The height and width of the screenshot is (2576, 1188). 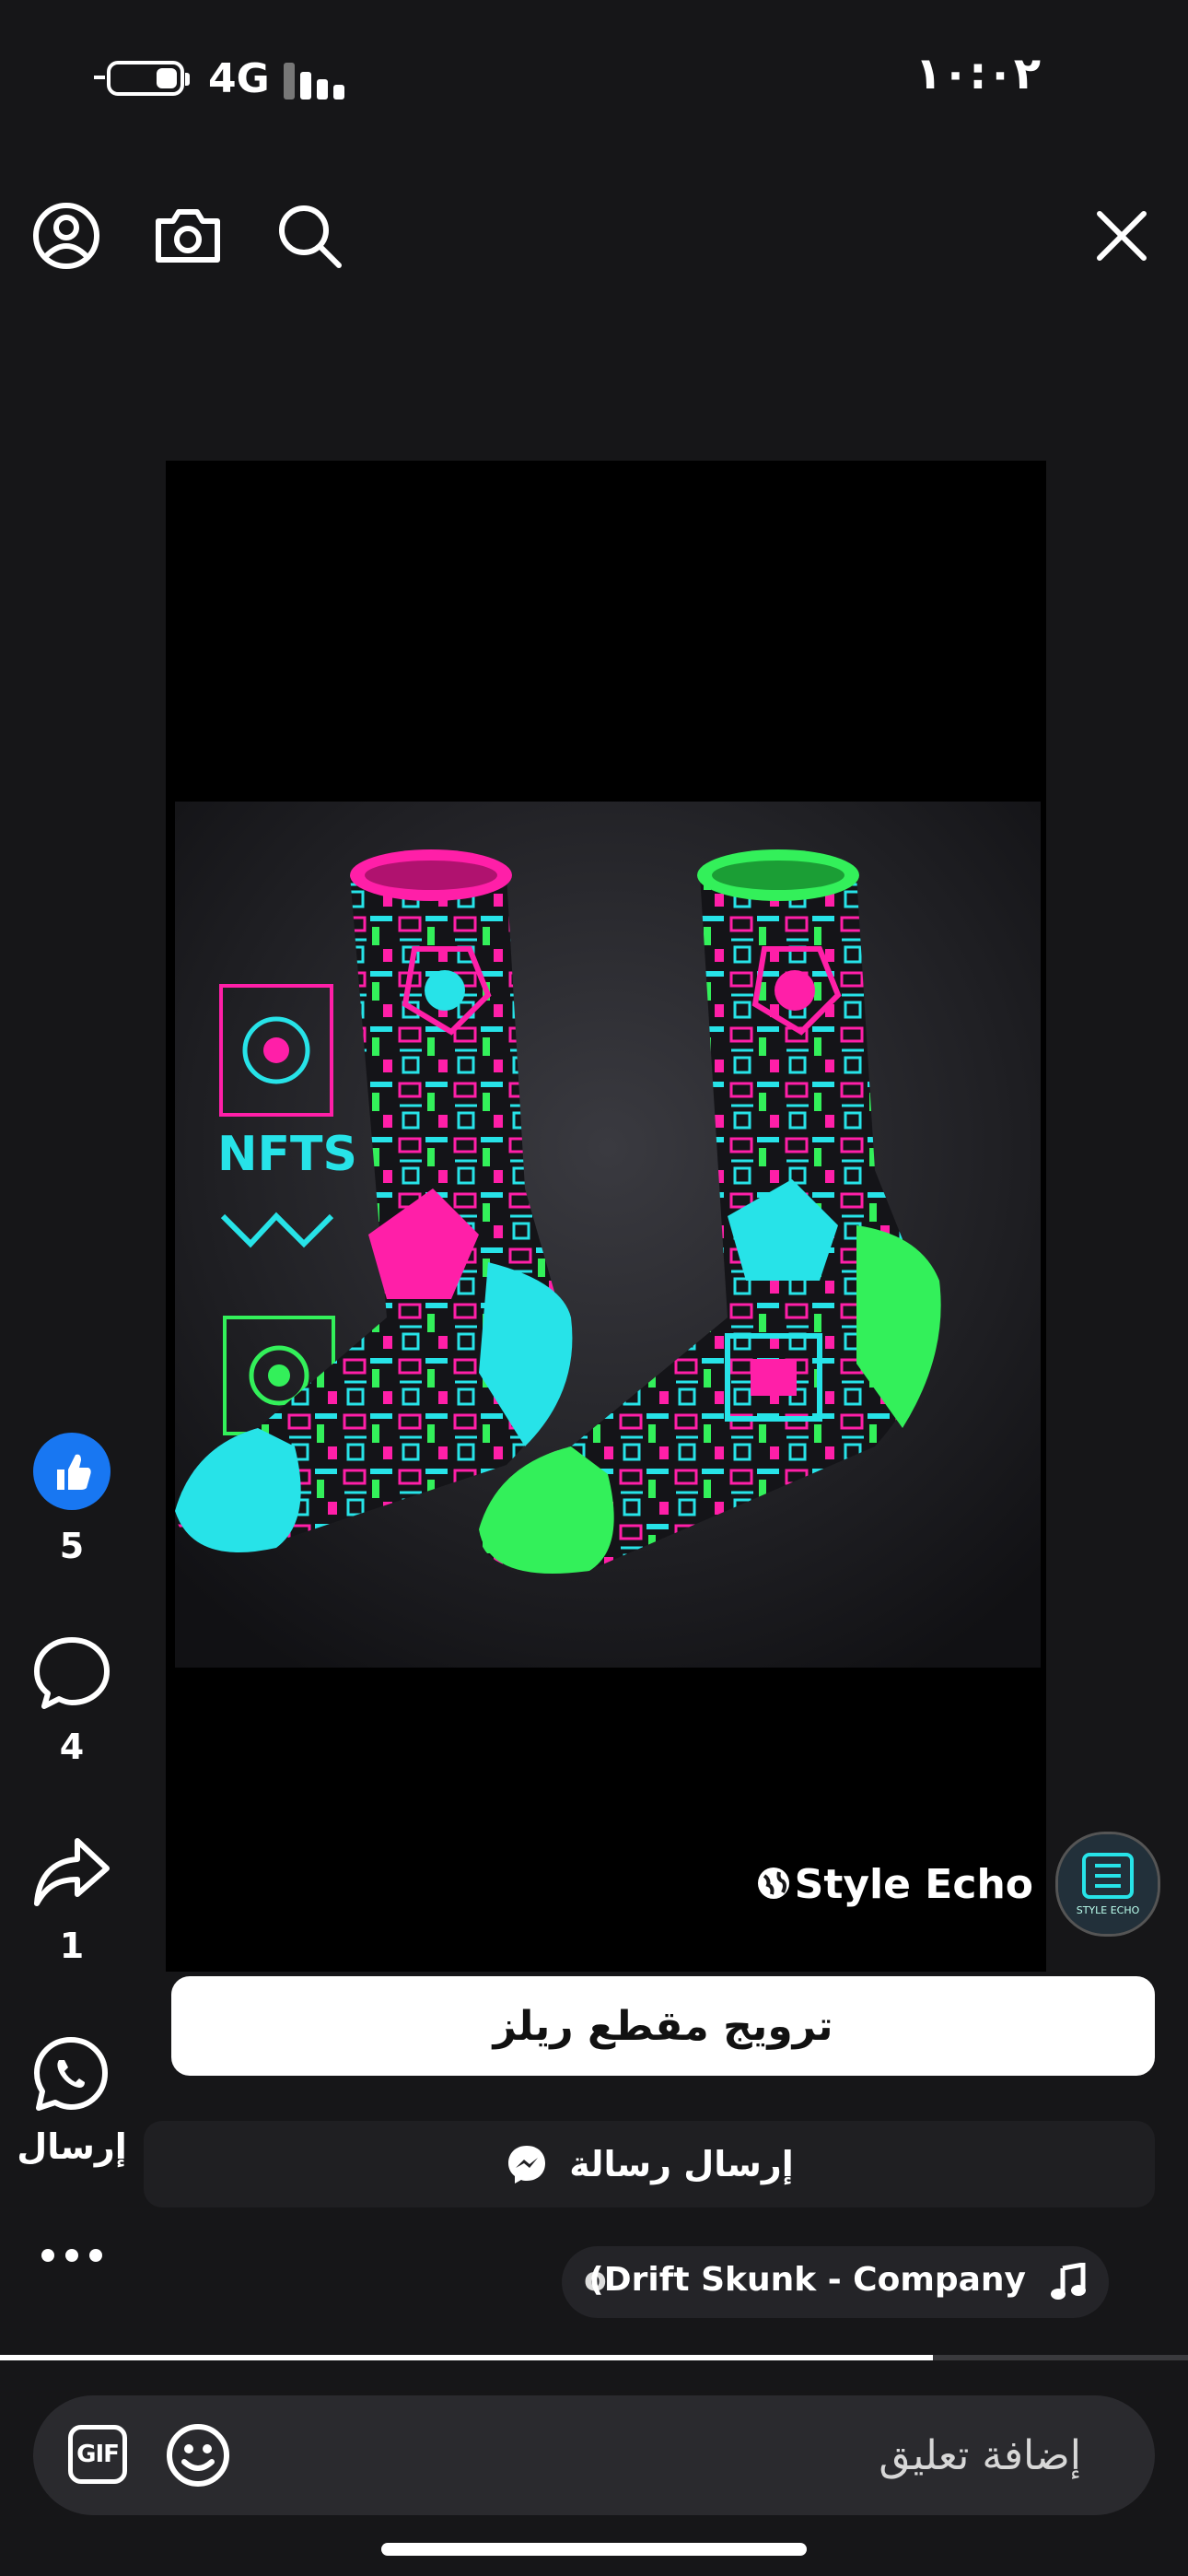 I want to click on avatar-label: STYLE ECHO, so click(x=1108, y=1910).